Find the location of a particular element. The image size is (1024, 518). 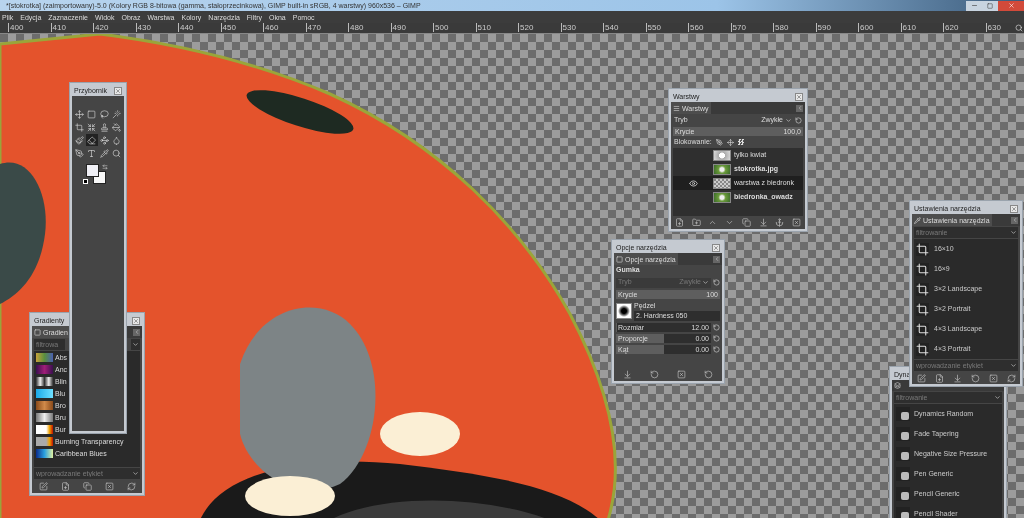

ruler-label: 590 is located at coordinates (836, 27).